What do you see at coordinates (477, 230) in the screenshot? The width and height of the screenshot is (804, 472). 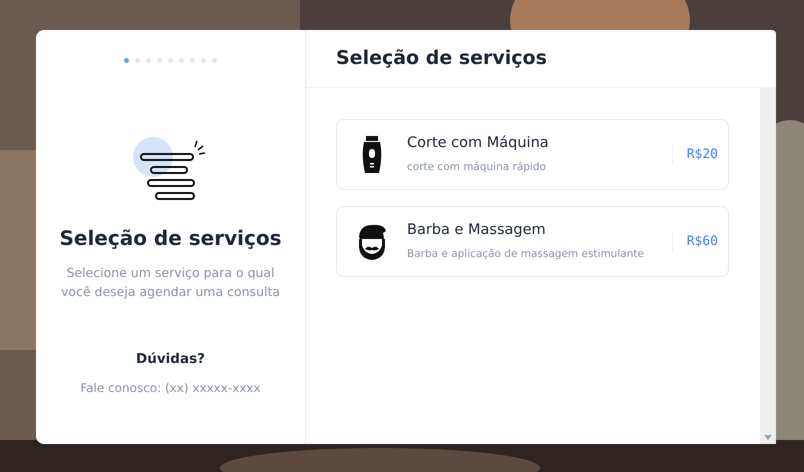 I see `service-name: Barba e Massagem` at bounding box center [477, 230].